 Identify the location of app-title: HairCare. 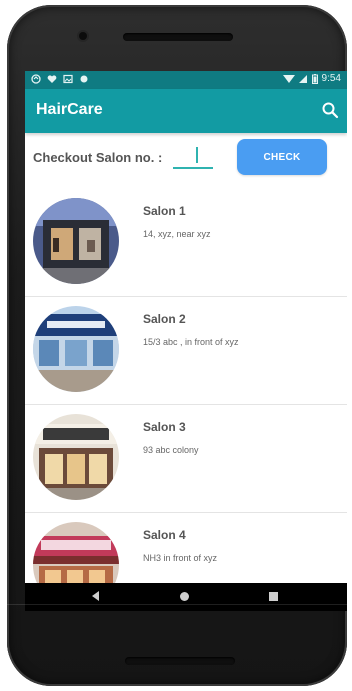
(69, 109).